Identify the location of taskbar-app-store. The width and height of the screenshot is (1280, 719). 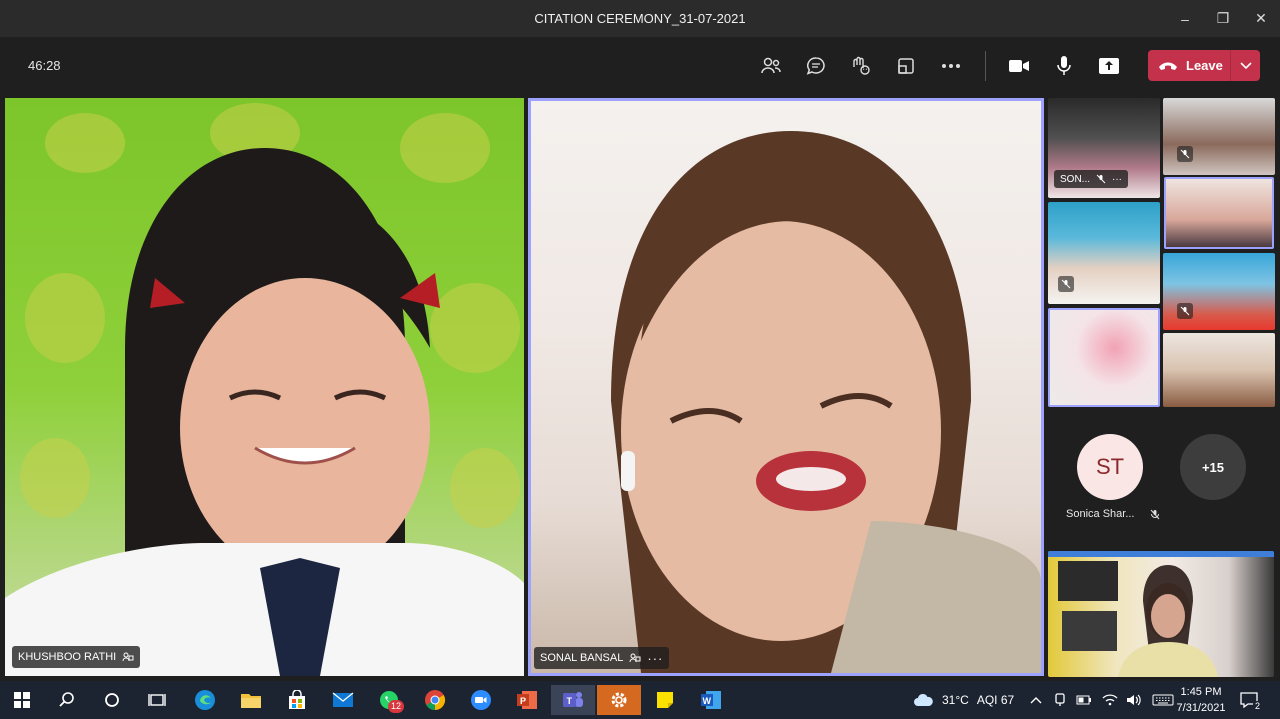
(297, 700).